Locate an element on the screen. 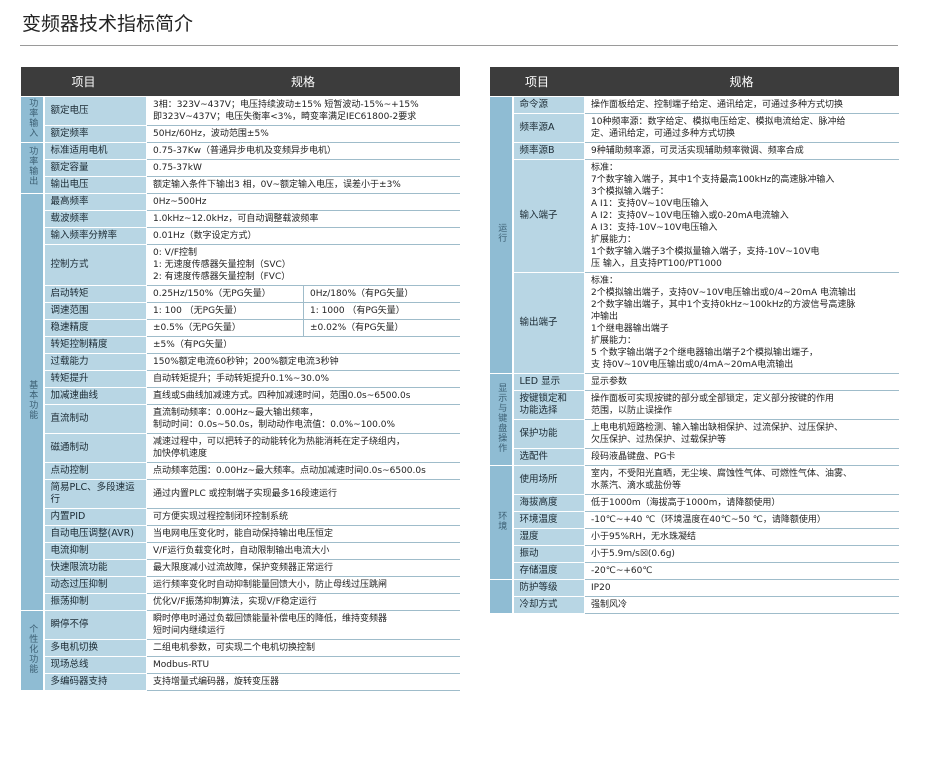  title-divider is located at coordinates (459, 45).